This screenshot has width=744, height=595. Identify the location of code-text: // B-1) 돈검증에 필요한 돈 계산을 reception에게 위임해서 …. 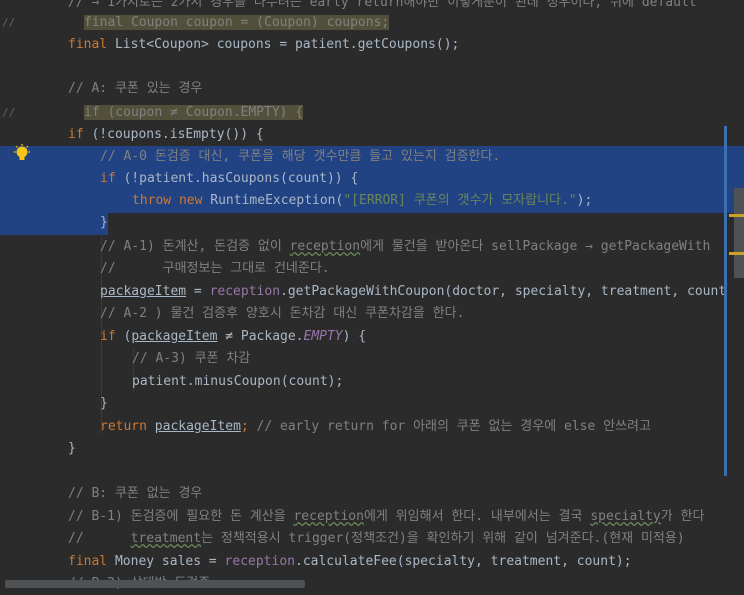
(386, 517).